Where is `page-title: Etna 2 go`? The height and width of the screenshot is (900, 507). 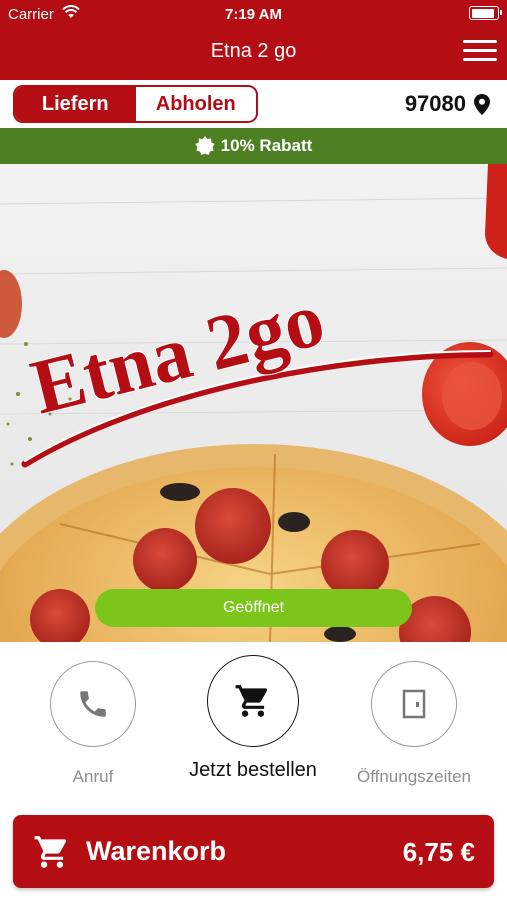 page-title: Etna 2 go is located at coordinates (253, 51).